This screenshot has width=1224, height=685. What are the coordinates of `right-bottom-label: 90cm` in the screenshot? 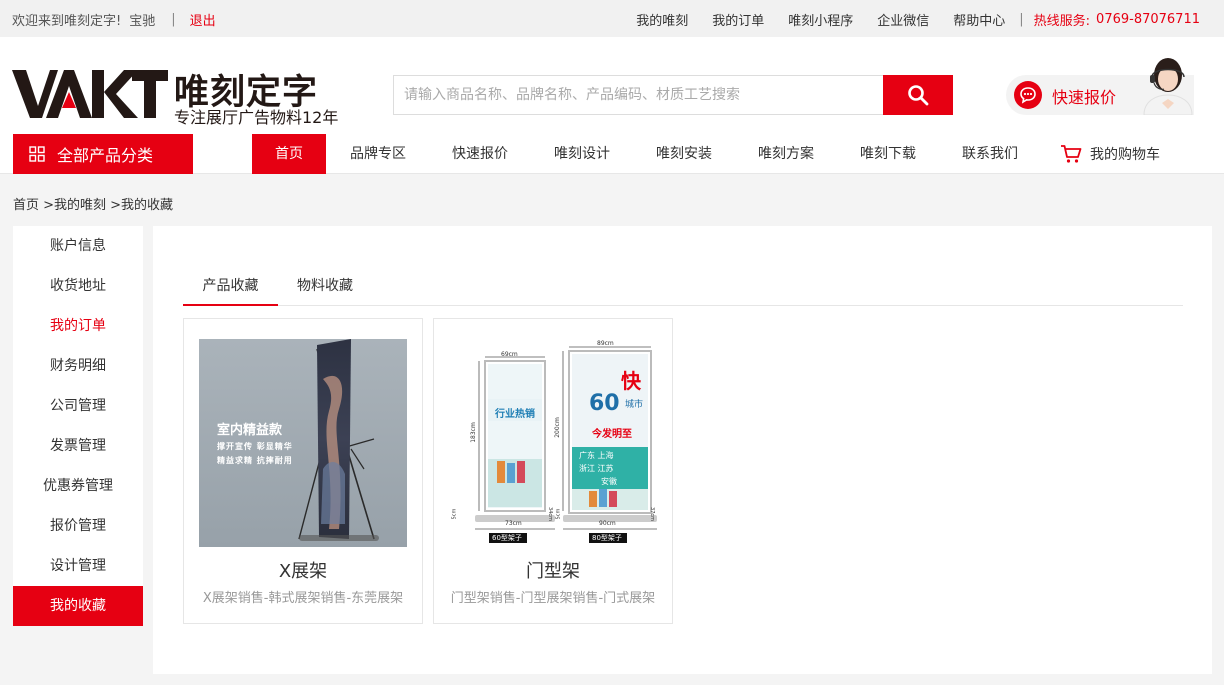 It's located at (607, 523).